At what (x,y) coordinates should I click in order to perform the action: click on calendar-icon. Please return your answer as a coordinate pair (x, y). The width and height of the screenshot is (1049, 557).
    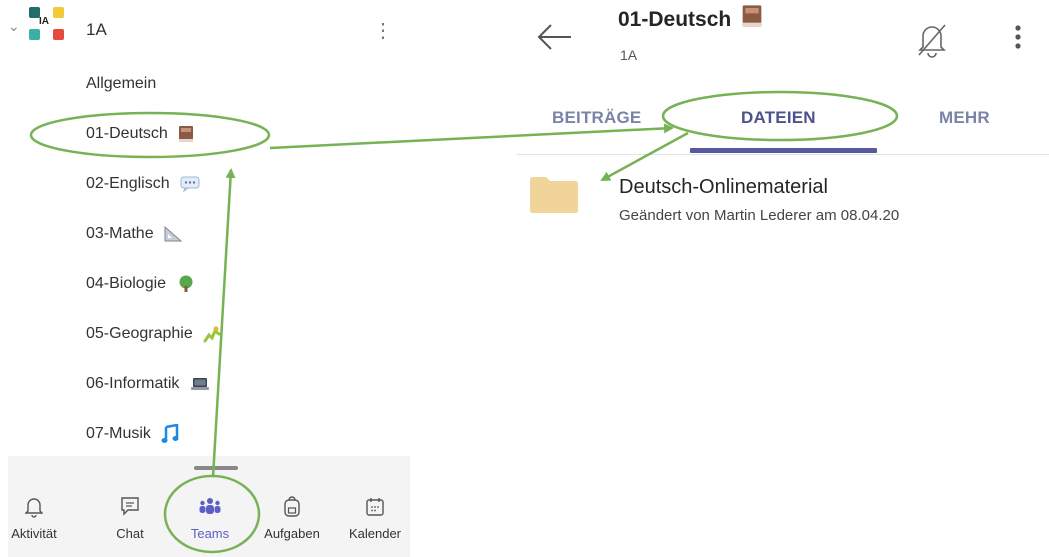
    Looking at the image, I should click on (375, 510).